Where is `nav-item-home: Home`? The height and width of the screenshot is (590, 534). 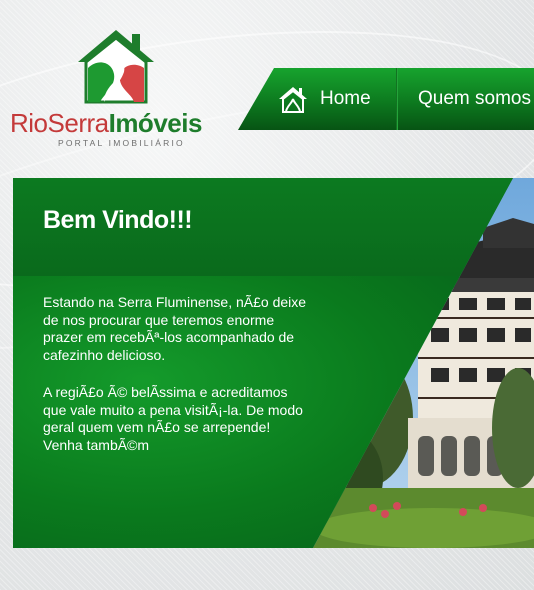
nav-item-home: Home is located at coordinates (337, 99).